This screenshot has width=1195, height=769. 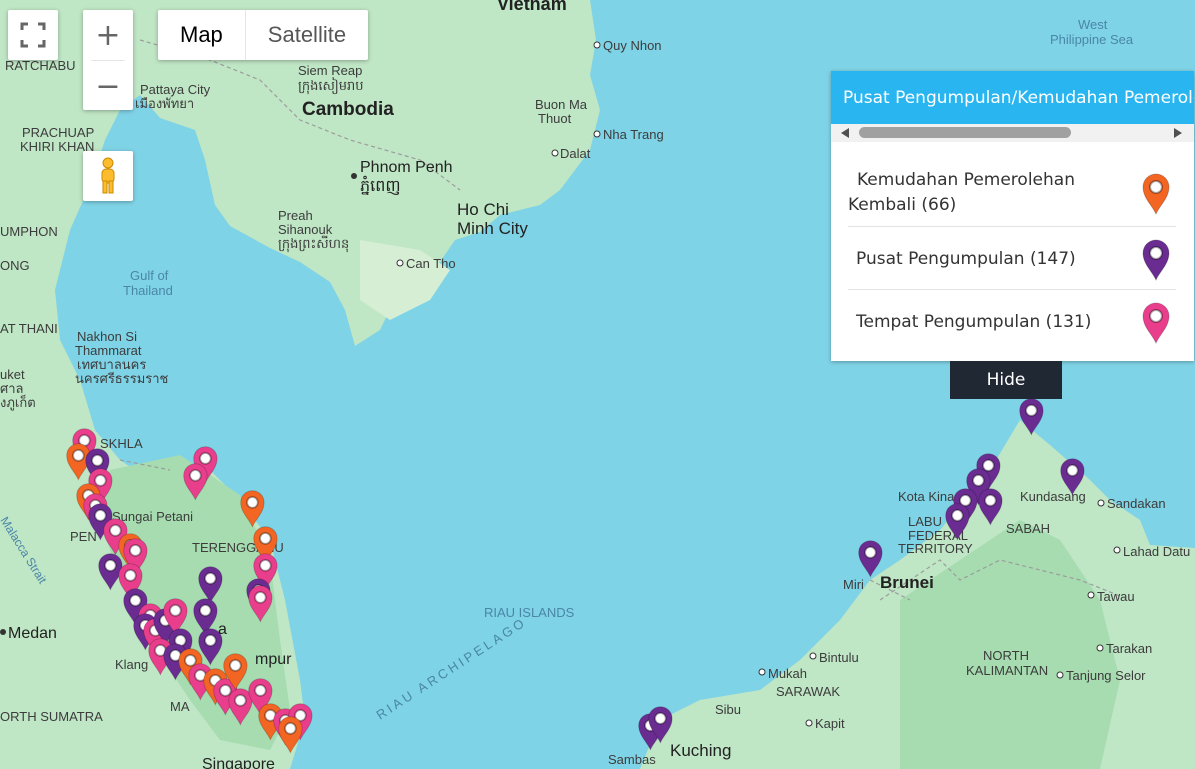 I want to click on label-minh-city: Minh City, so click(x=492, y=228).